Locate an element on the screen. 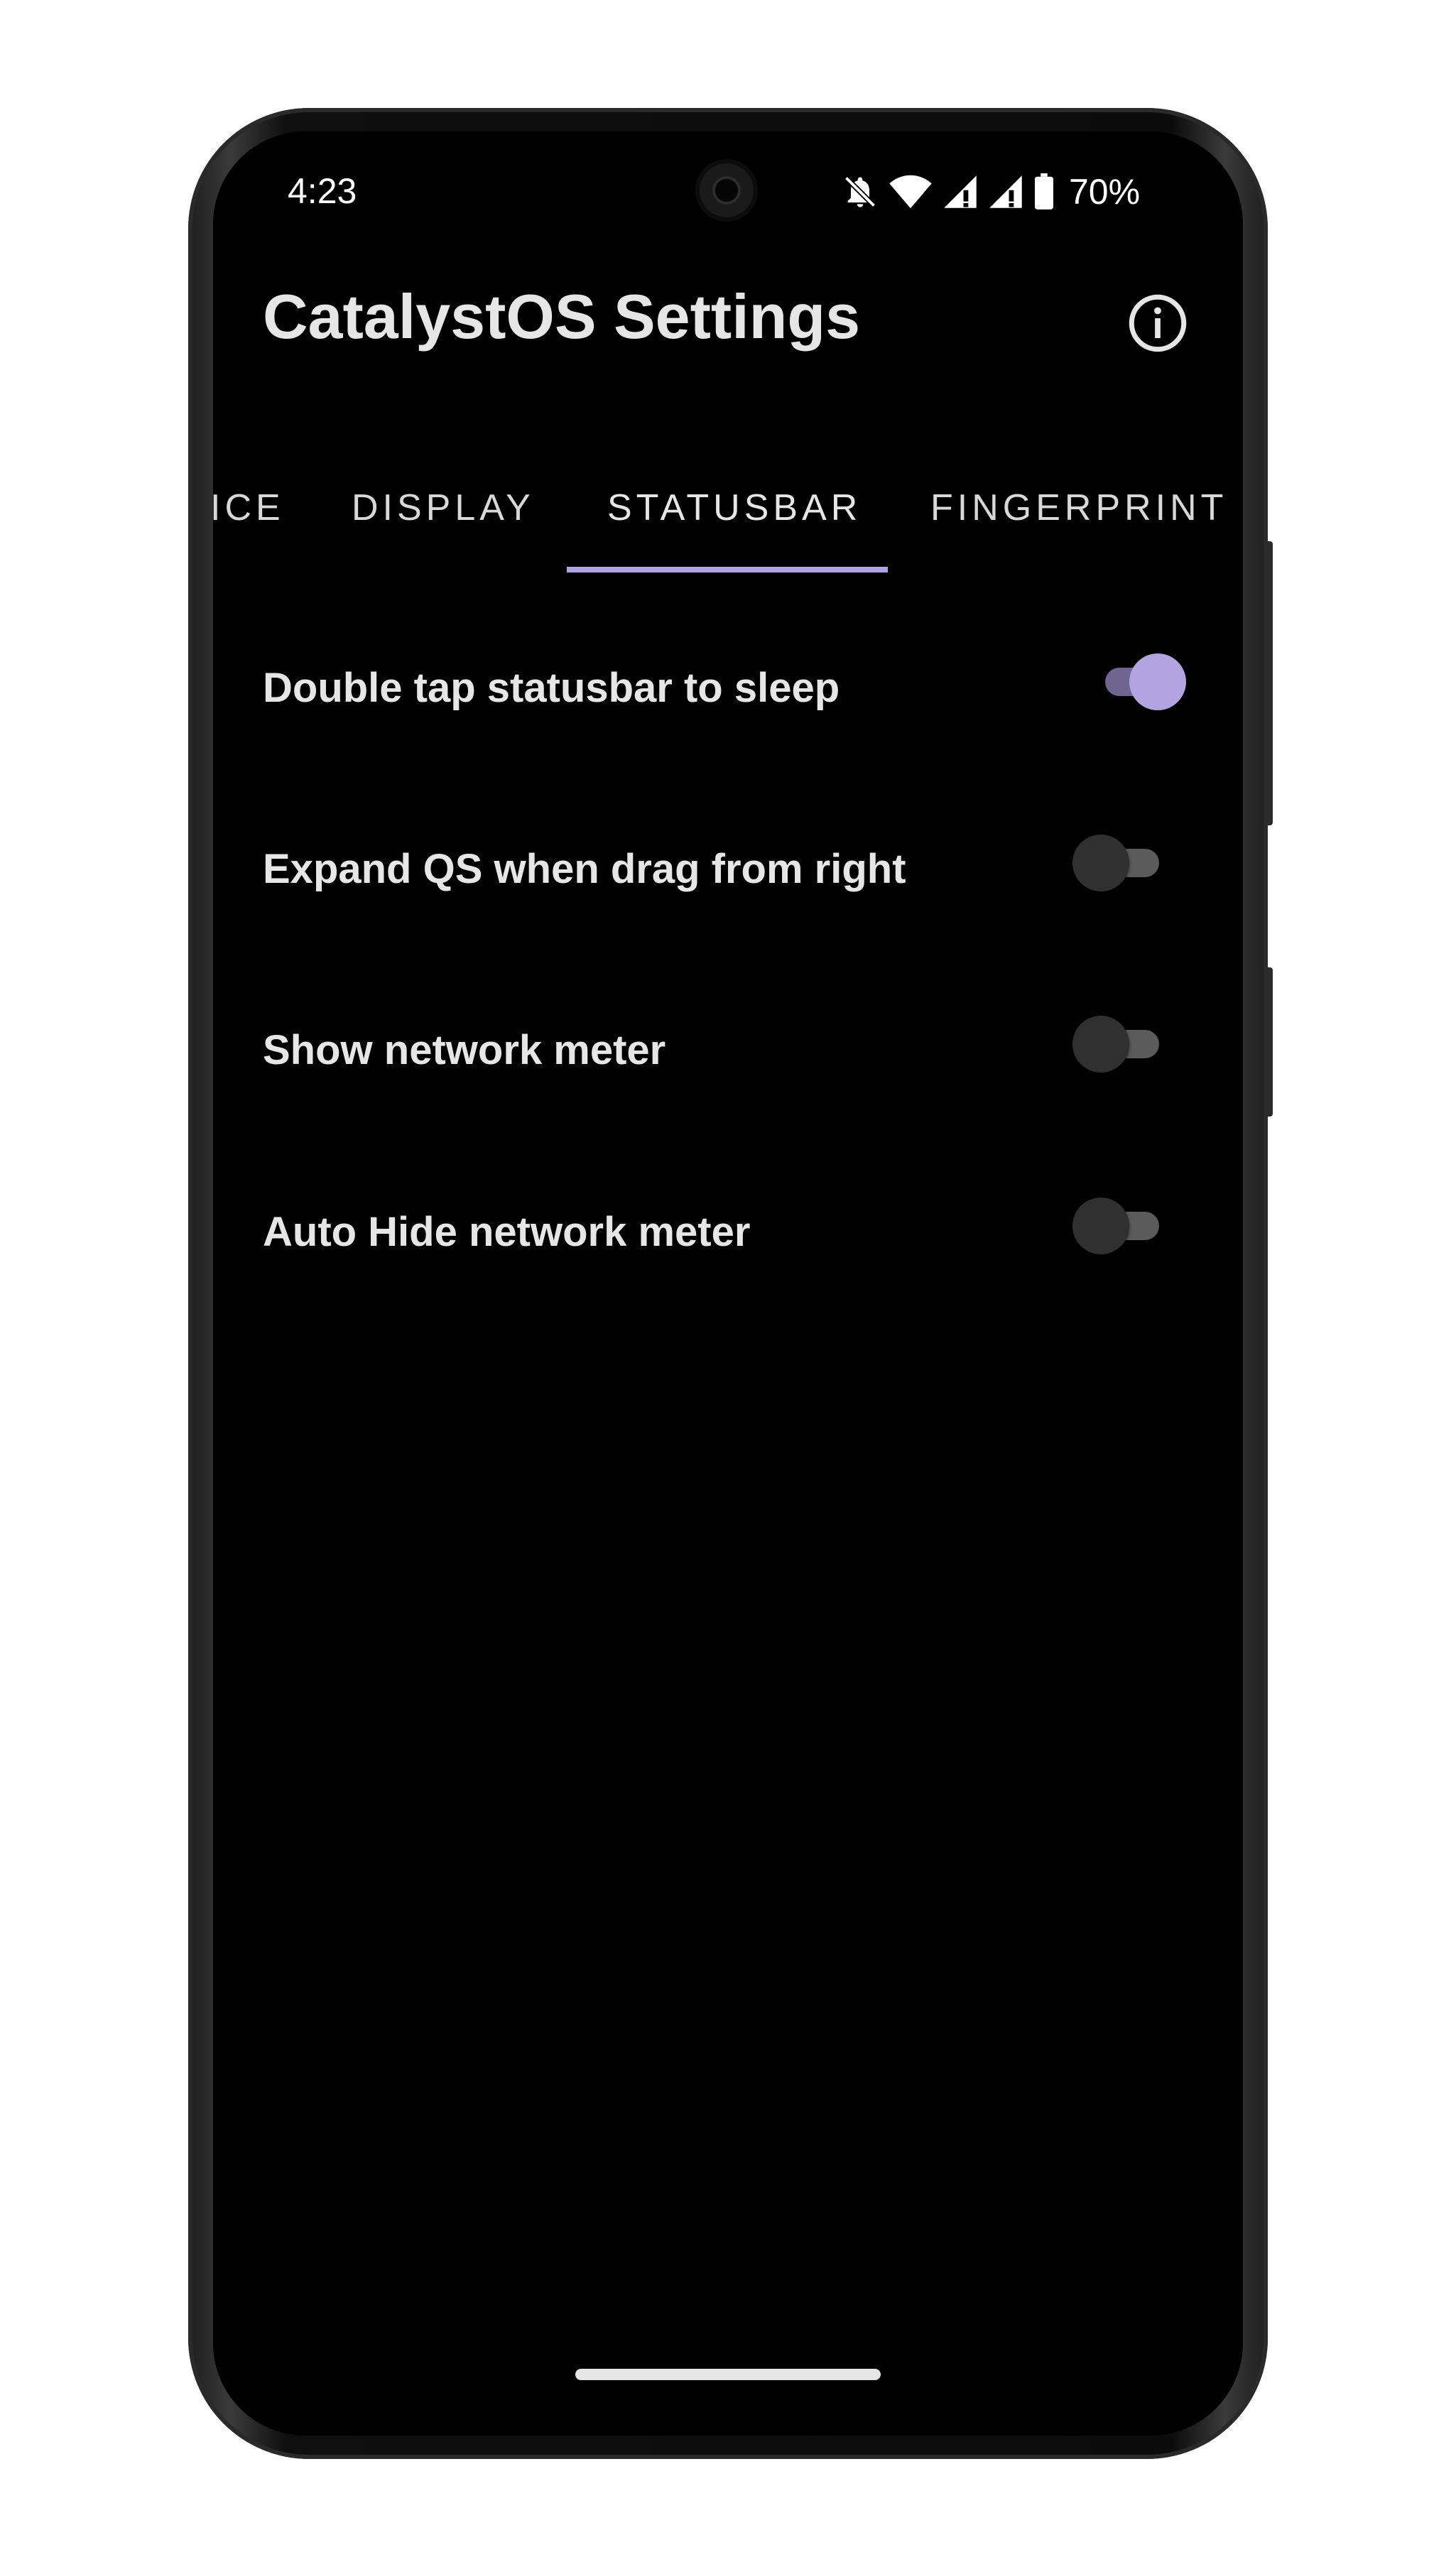 The image size is (1456, 2557). toggle-switch-auto-hide-network-meter is located at coordinates (1118, 1225).